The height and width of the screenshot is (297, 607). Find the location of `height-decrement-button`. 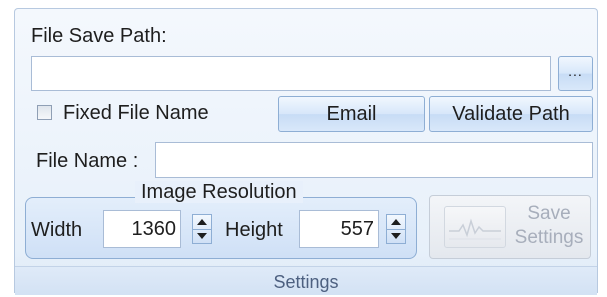

height-decrement-button is located at coordinates (396, 236).